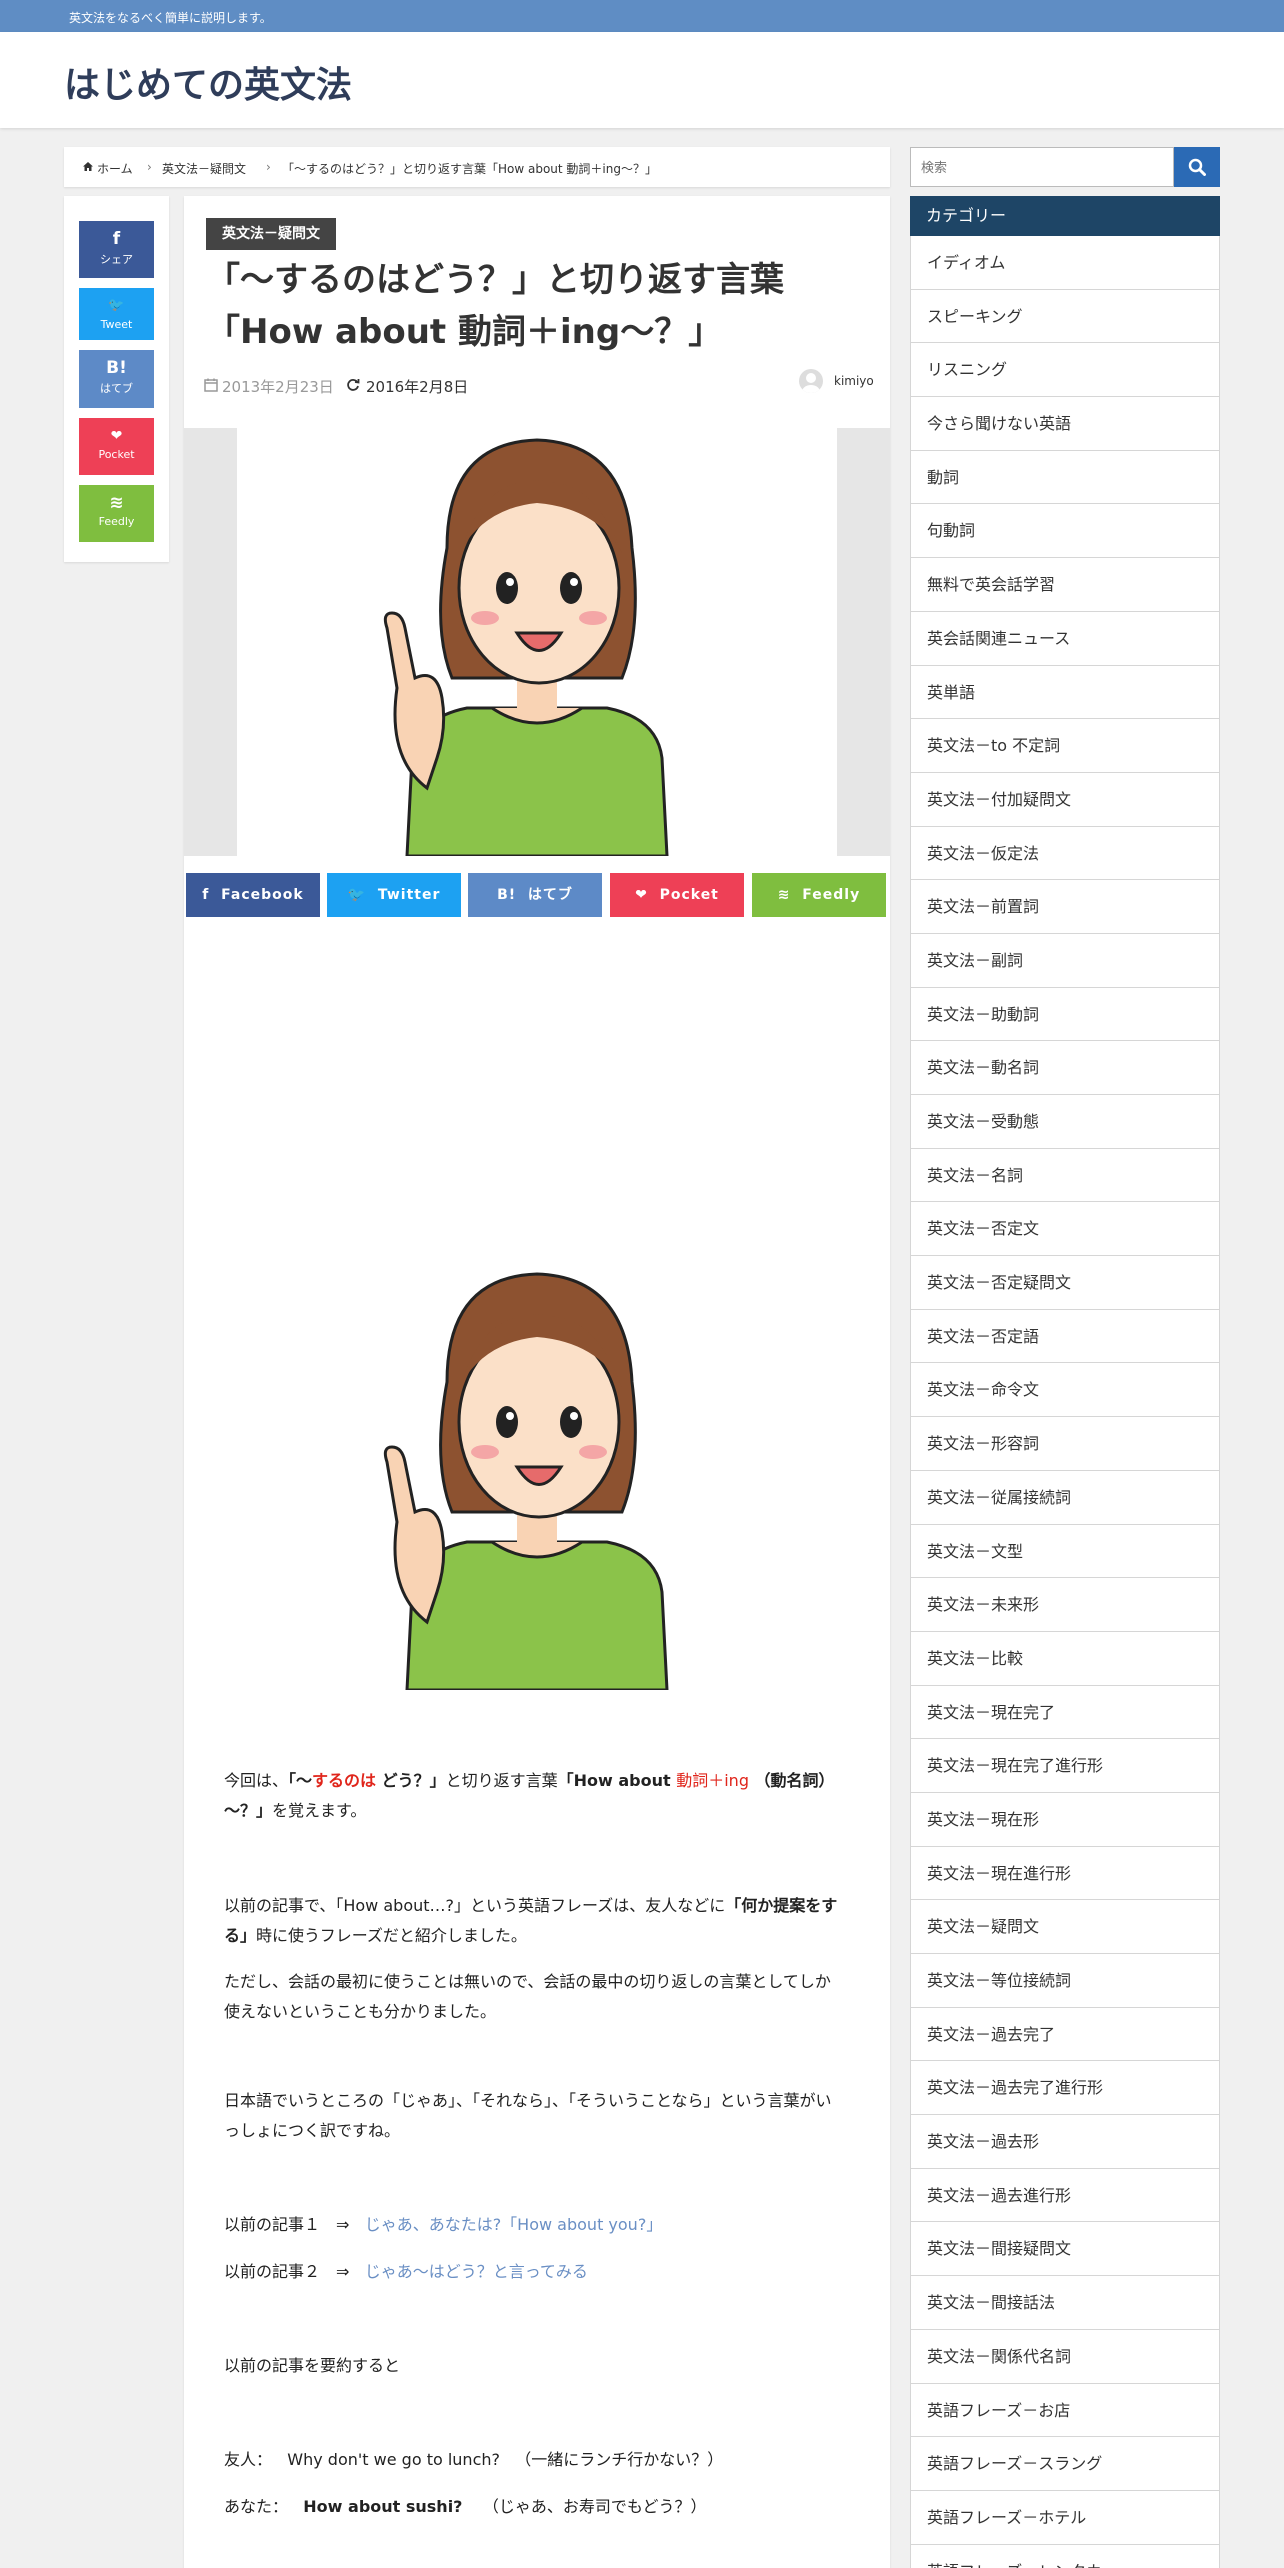 Image resolution: width=1284 pixels, height=2568 pixels. What do you see at coordinates (819, 895) in the screenshot?
I see `feedly-share-button-horizontal: ≋ Feedly` at bounding box center [819, 895].